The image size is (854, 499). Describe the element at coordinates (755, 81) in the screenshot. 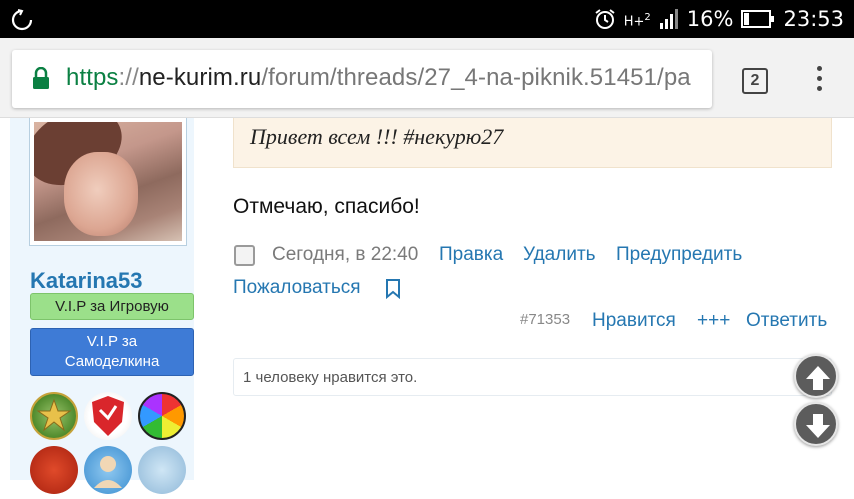

I see `tab-switcher-button: 2` at that location.